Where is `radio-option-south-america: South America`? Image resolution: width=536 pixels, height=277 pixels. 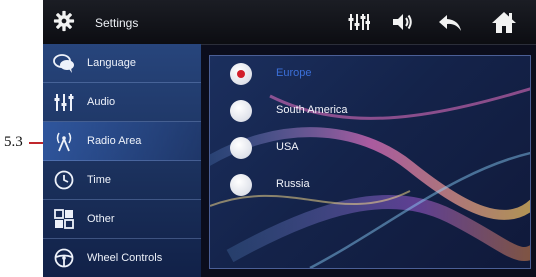
radio-option-south-america: South America is located at coordinates (360, 111).